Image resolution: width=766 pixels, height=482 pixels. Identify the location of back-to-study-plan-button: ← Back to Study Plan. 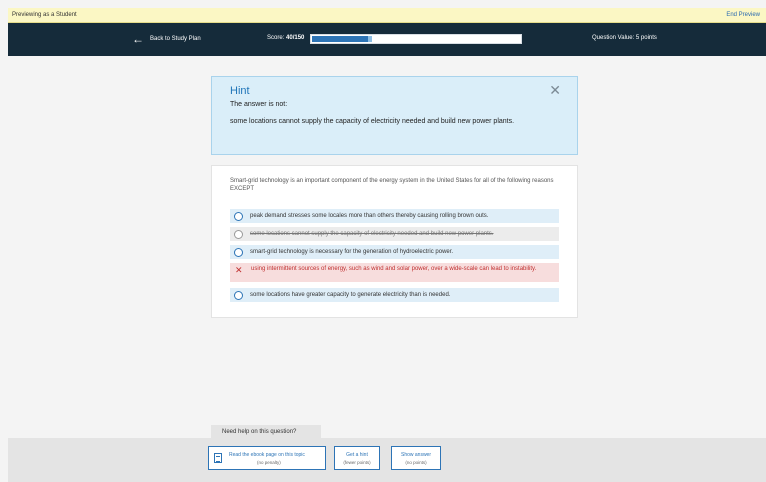
(166, 39).